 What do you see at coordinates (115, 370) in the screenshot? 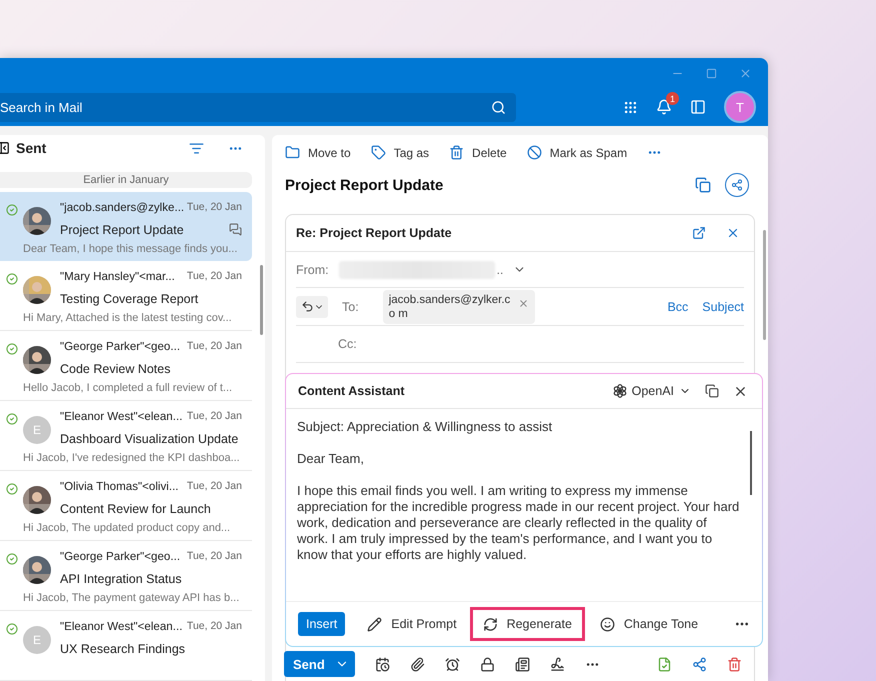
I see `message-subject: Code Review Notes` at bounding box center [115, 370].